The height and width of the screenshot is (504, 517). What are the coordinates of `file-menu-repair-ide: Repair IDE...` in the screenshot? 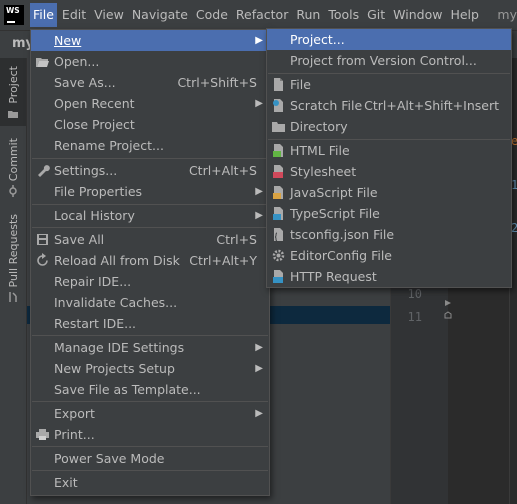 It's located at (150, 281).